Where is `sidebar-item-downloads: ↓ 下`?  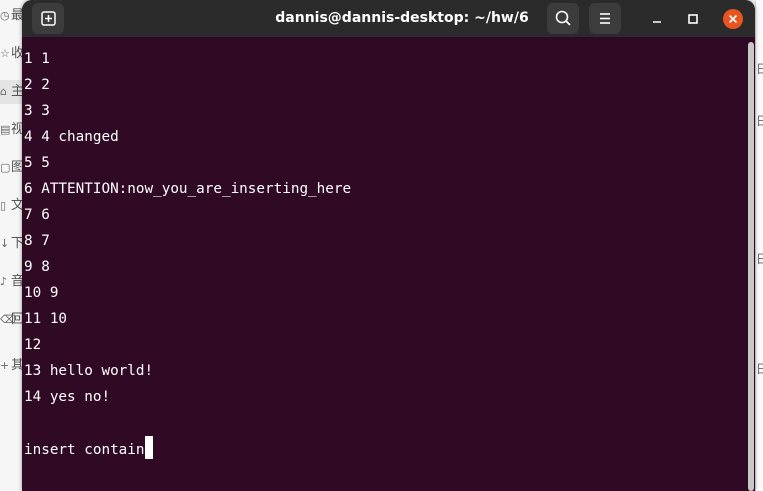
sidebar-item-downloads: ↓ 下 is located at coordinates (12, 244).